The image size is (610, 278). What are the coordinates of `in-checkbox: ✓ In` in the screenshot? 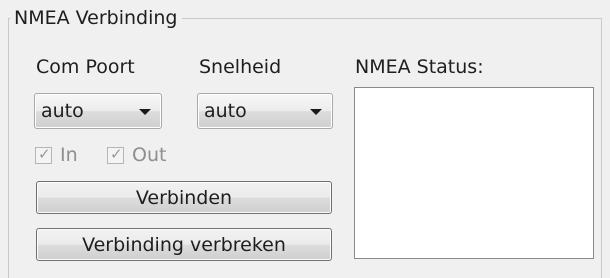 It's located at (56, 155).